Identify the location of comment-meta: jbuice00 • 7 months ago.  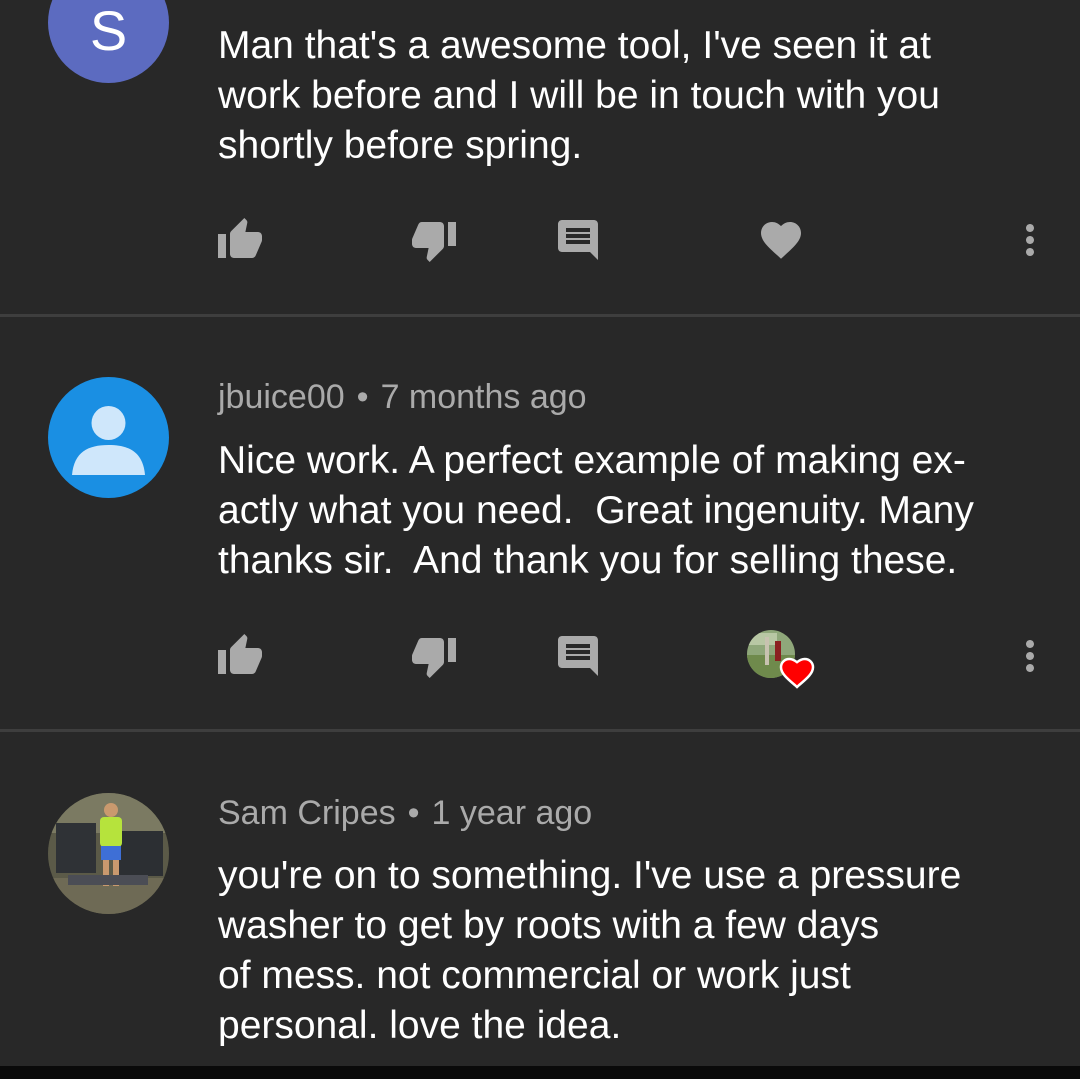
(402, 397).